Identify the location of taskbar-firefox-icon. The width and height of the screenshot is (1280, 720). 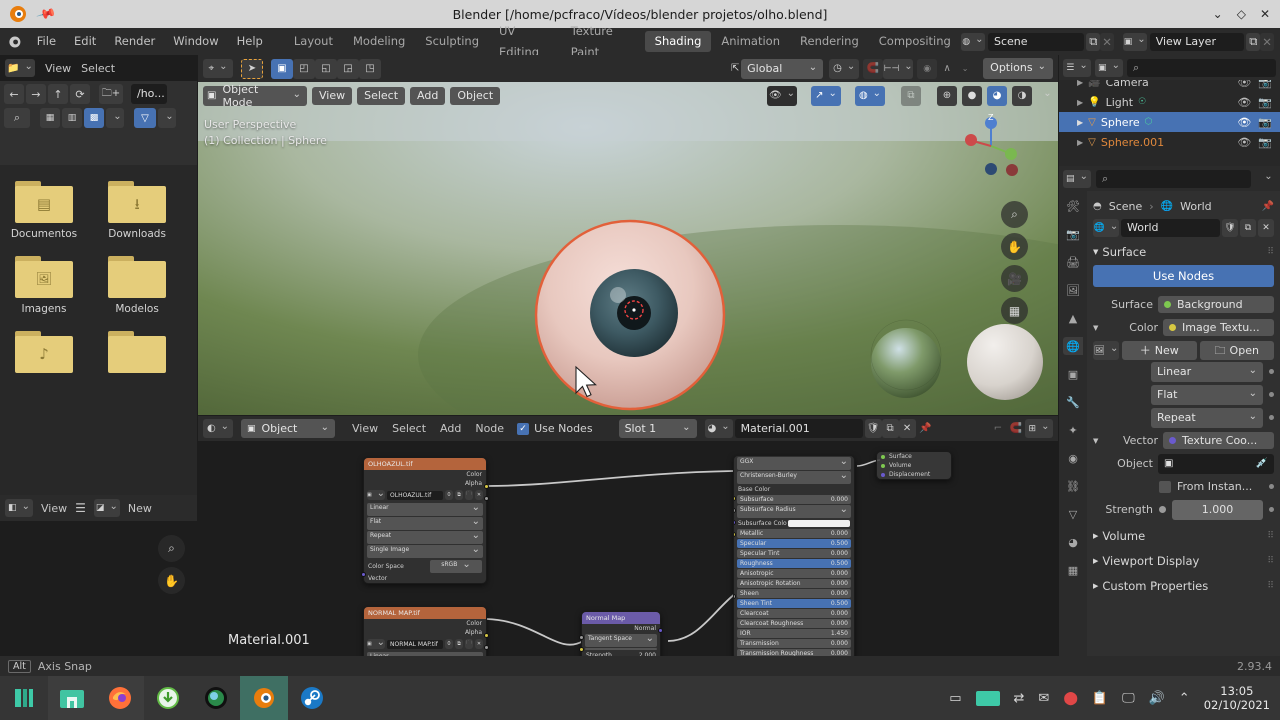
(120, 698).